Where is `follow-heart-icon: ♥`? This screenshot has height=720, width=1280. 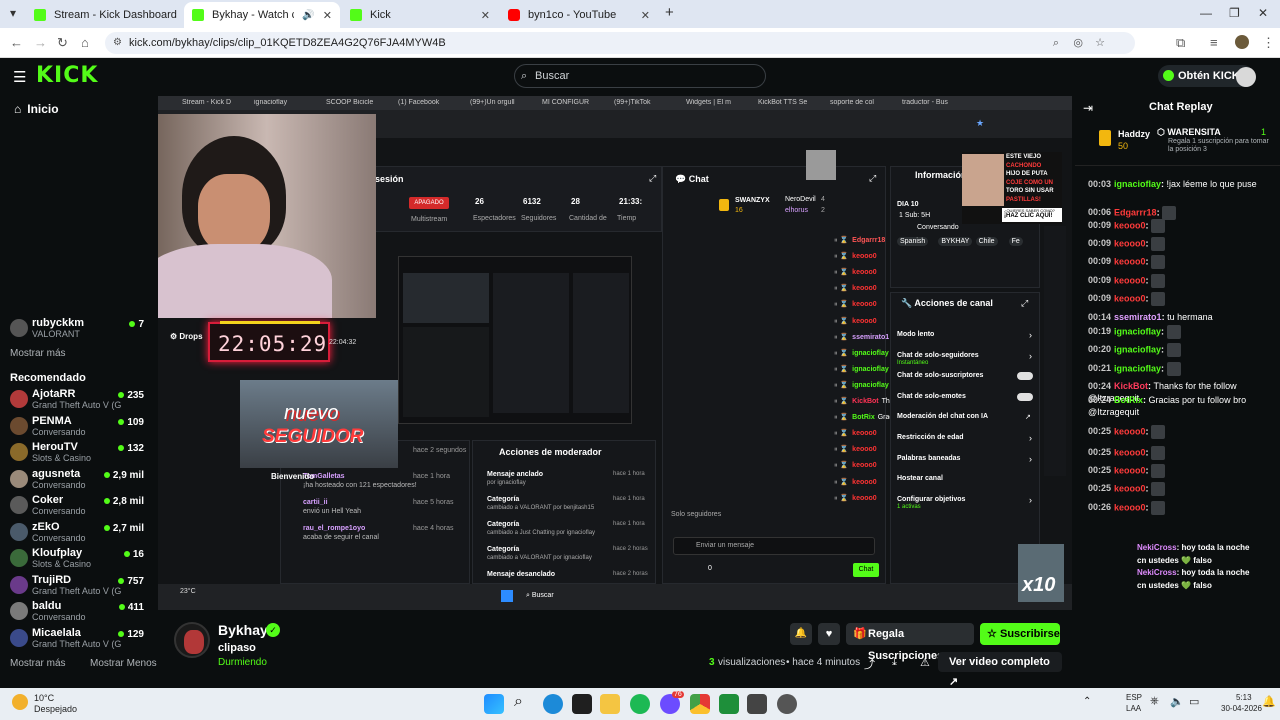
follow-heart-icon: ♥ is located at coordinates (829, 634).